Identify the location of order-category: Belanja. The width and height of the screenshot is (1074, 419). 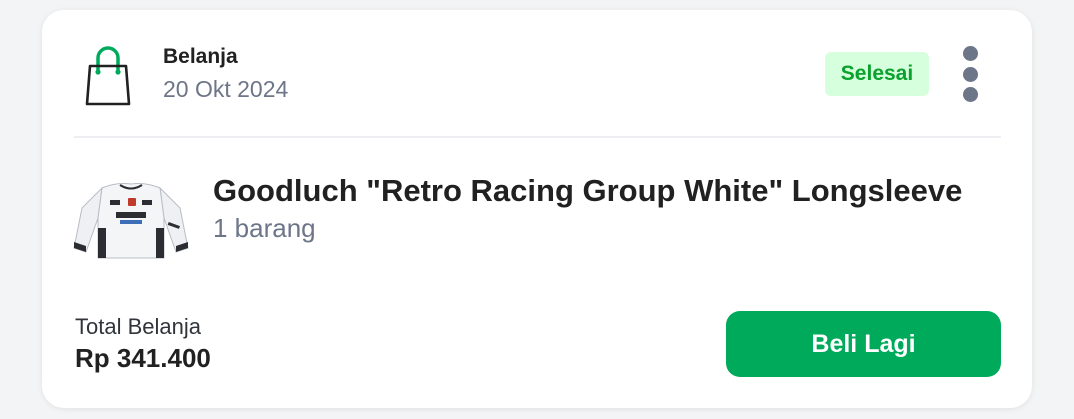
(200, 56).